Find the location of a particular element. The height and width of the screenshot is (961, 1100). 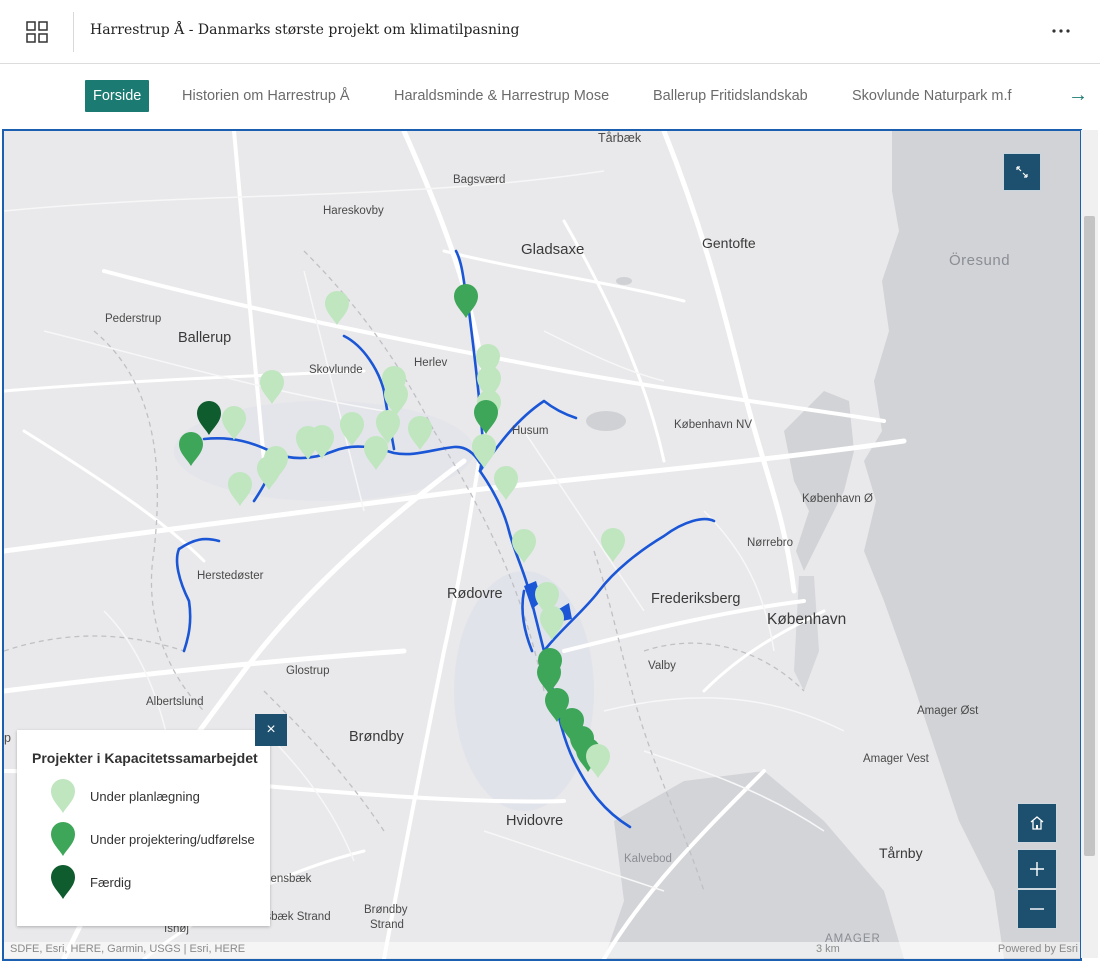

powered-by: Powered by Esri is located at coordinates (1038, 949).